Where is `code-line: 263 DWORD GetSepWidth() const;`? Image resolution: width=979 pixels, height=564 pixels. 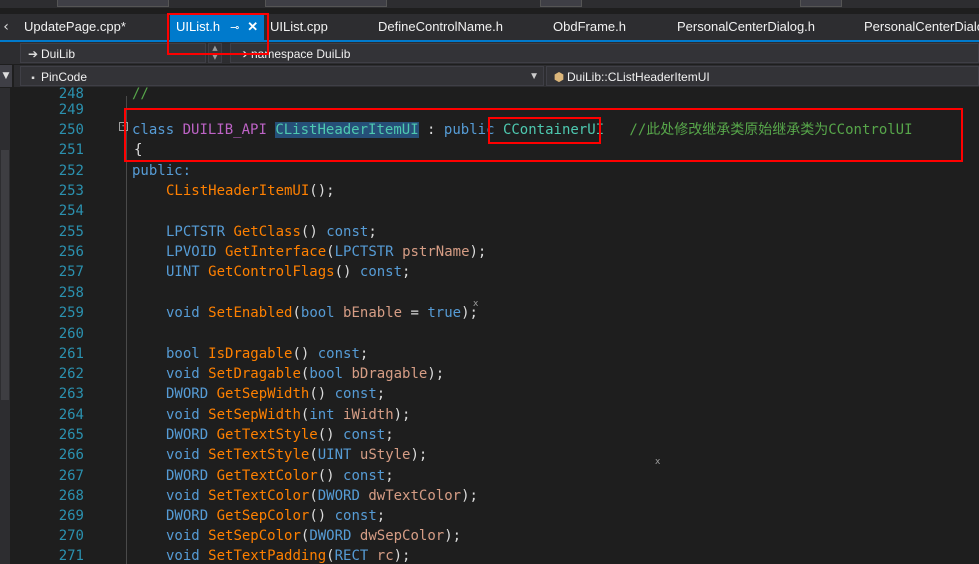
code-line: 263 DWORD GetSepWidth() const; is located at coordinates (222, 394).